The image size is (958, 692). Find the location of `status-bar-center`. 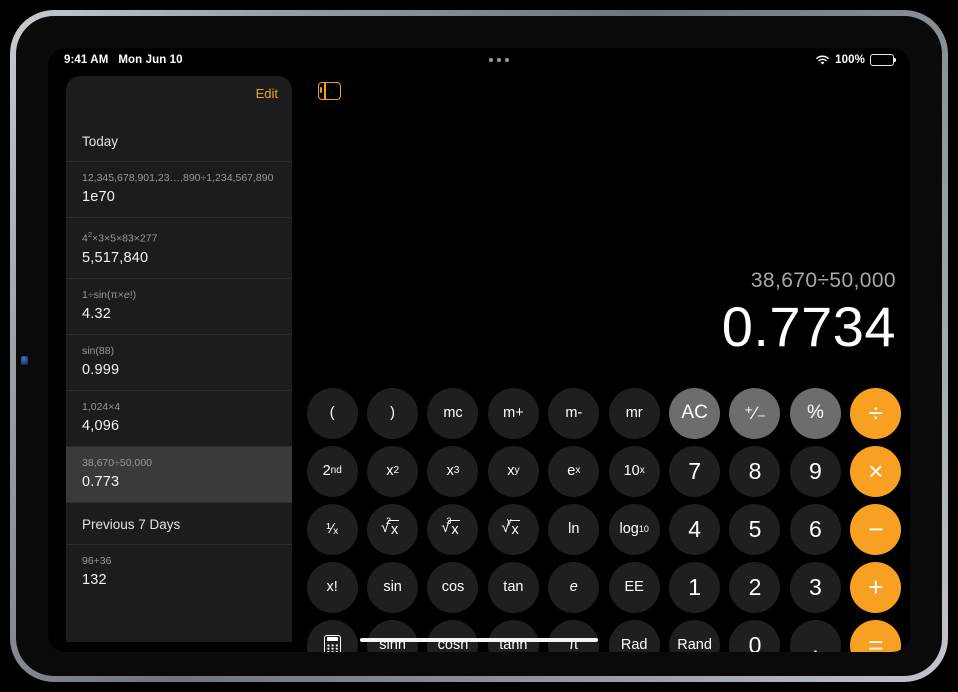

status-bar-center is located at coordinates (499, 60).